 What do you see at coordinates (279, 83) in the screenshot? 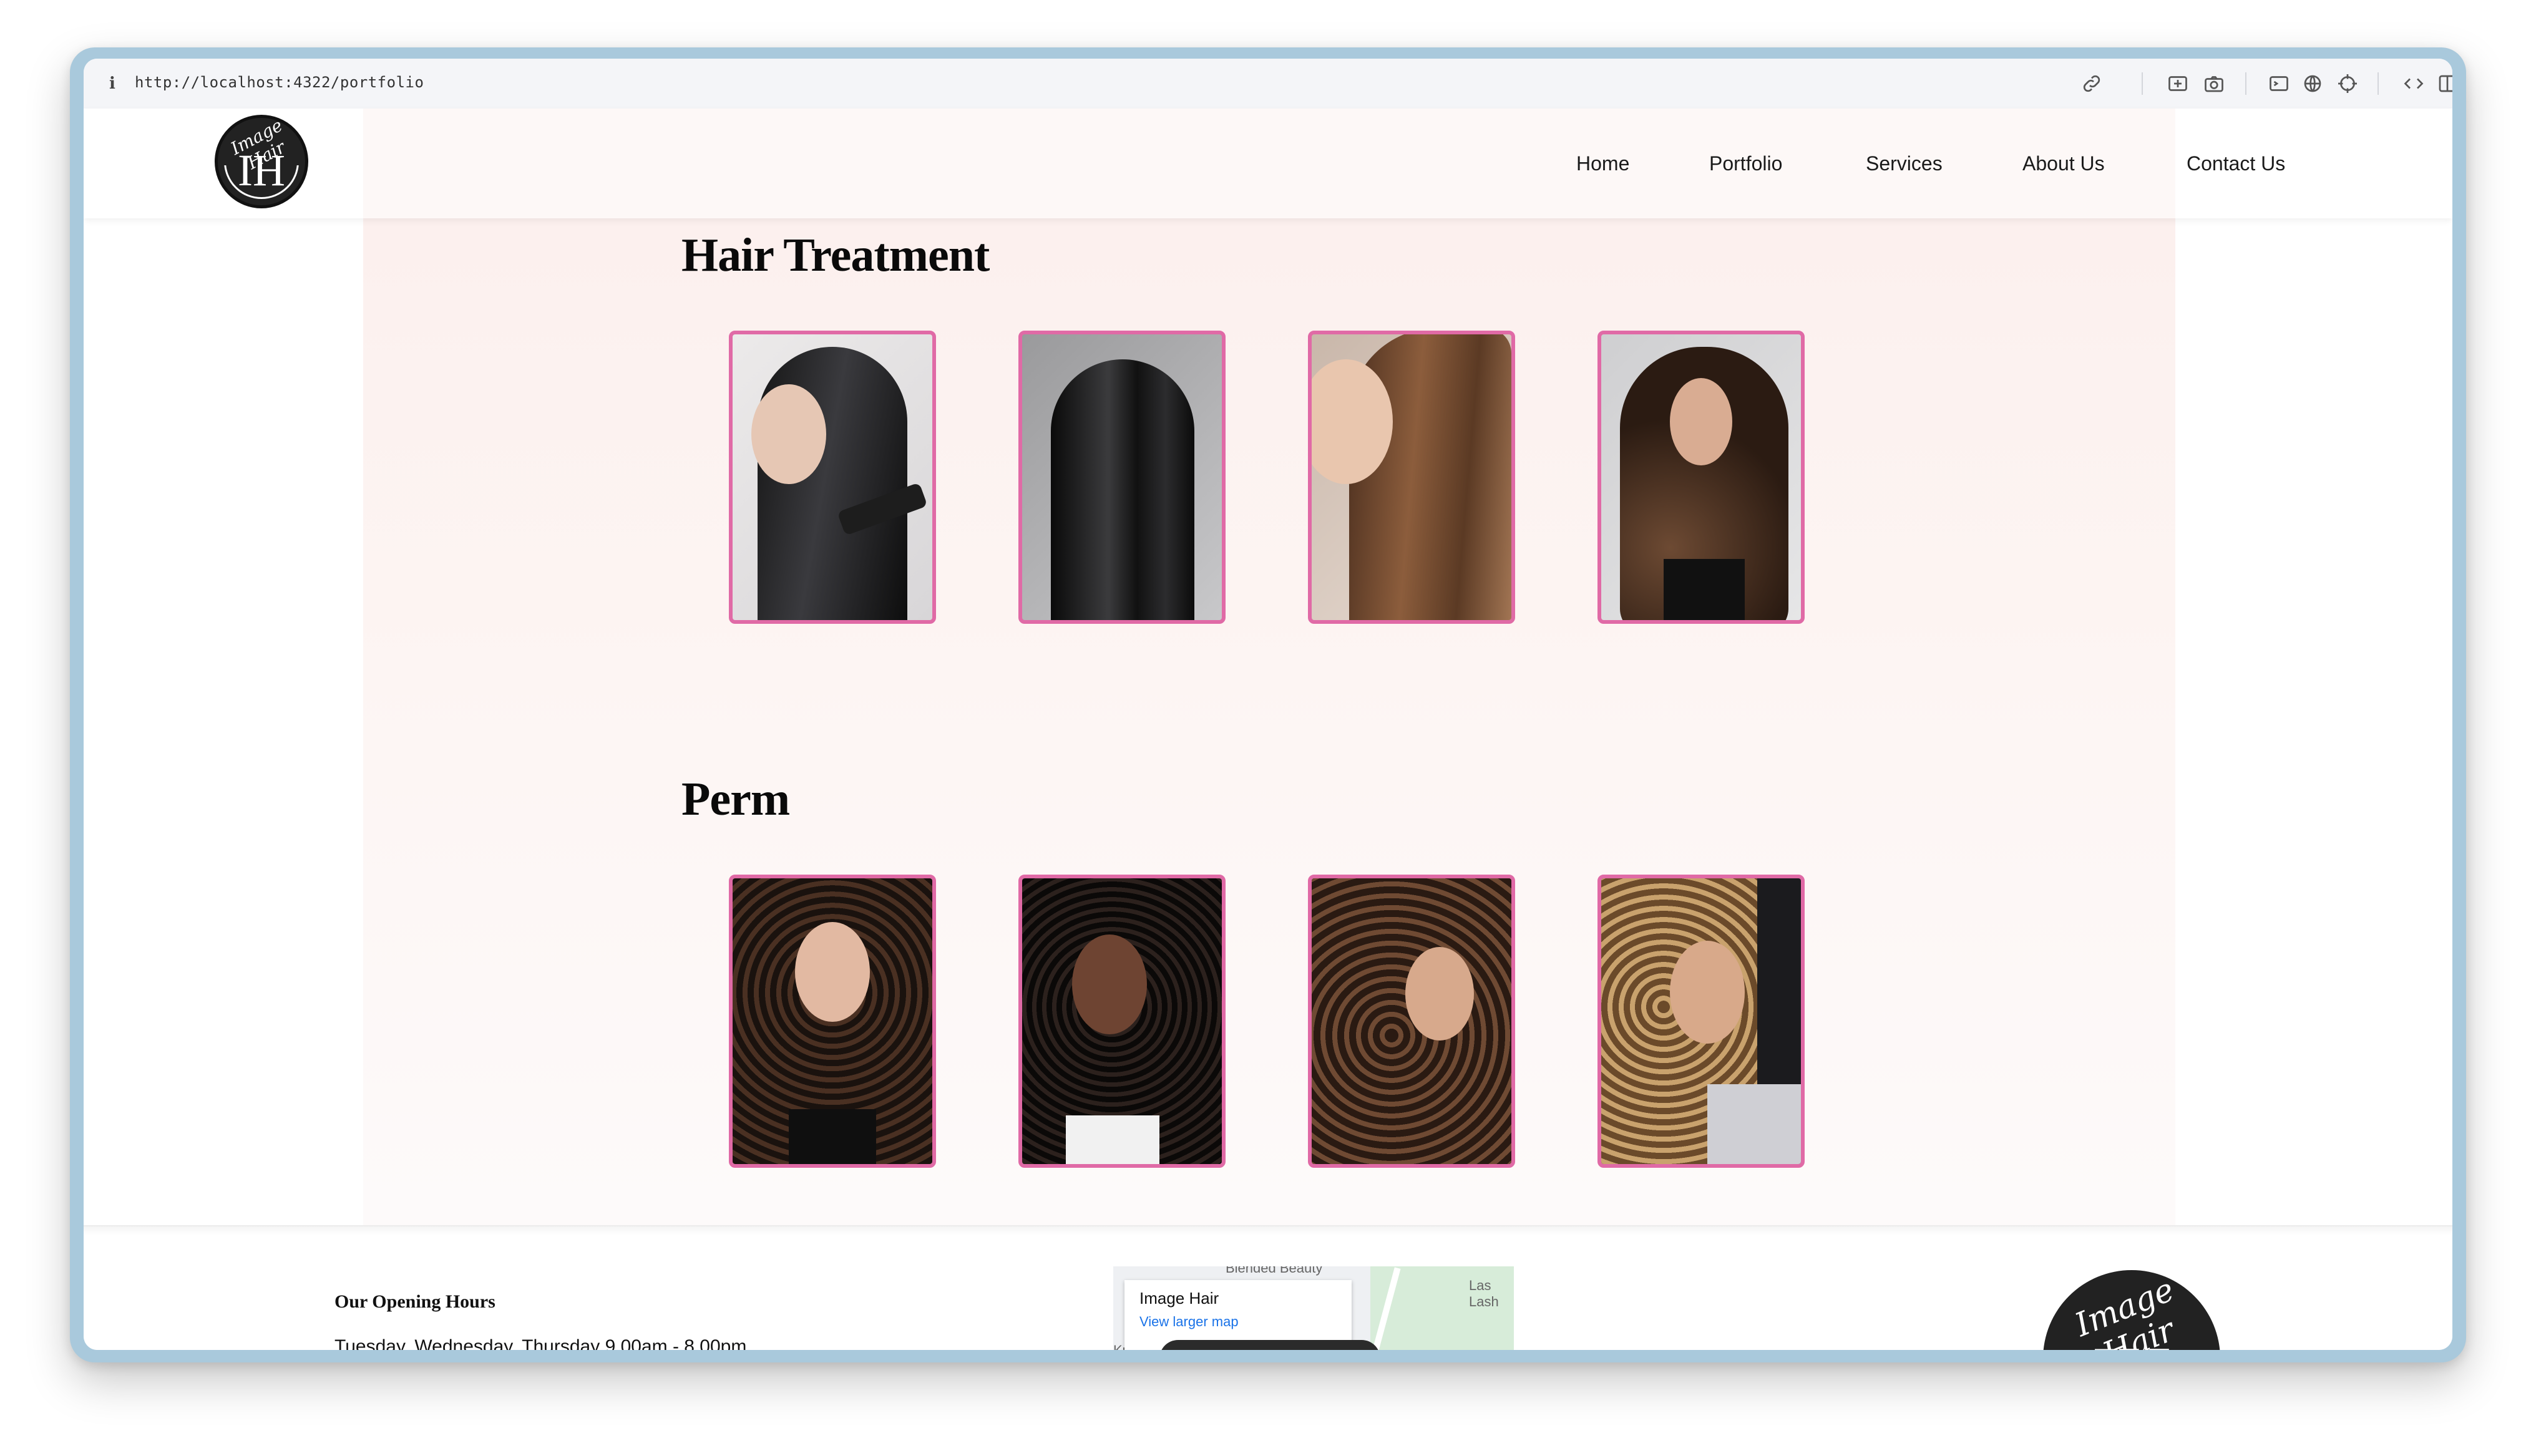
I see `url-text: http://localhost:4322/portfolio` at bounding box center [279, 83].